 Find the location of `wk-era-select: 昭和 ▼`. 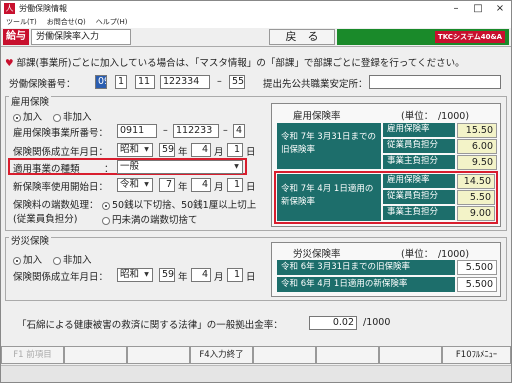

wk-era-select: 昭和 ▼ is located at coordinates (135, 275).